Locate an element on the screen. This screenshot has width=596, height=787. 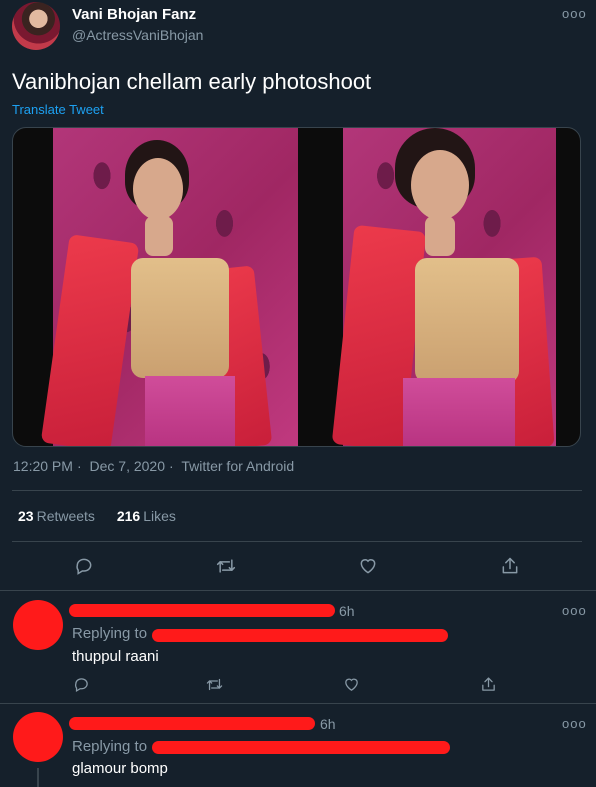
author-display-name: Vani Bhojan Fanz is located at coordinates (134, 14).